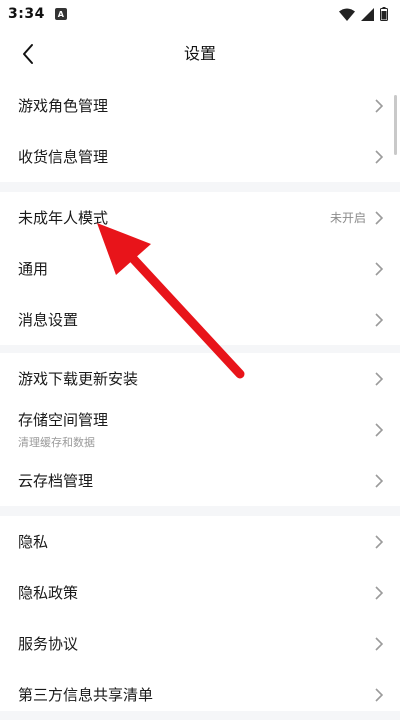 Image resolution: width=400 pixels, height=720 pixels. Describe the element at coordinates (33, 269) in the screenshot. I see `row-label: 通用` at that location.